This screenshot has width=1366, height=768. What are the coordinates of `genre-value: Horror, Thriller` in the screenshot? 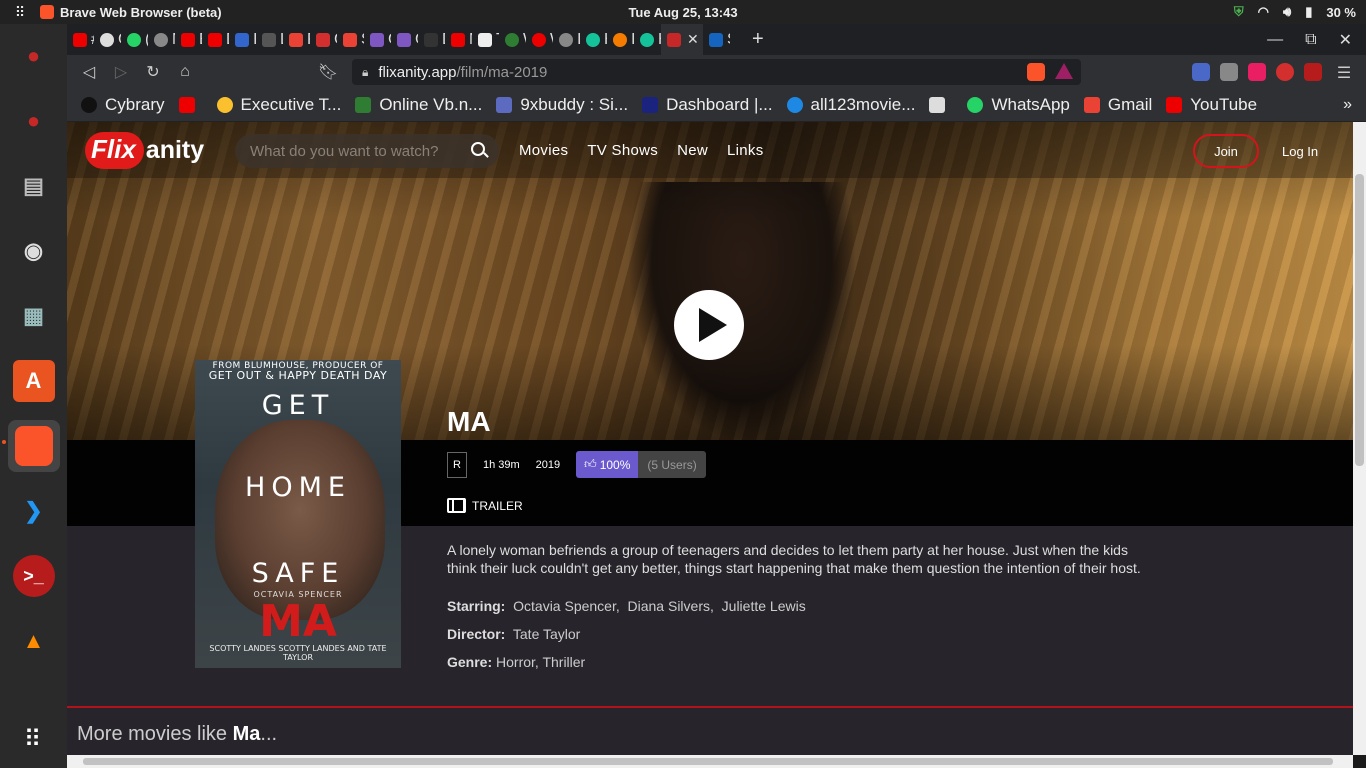 It's located at (540, 662).